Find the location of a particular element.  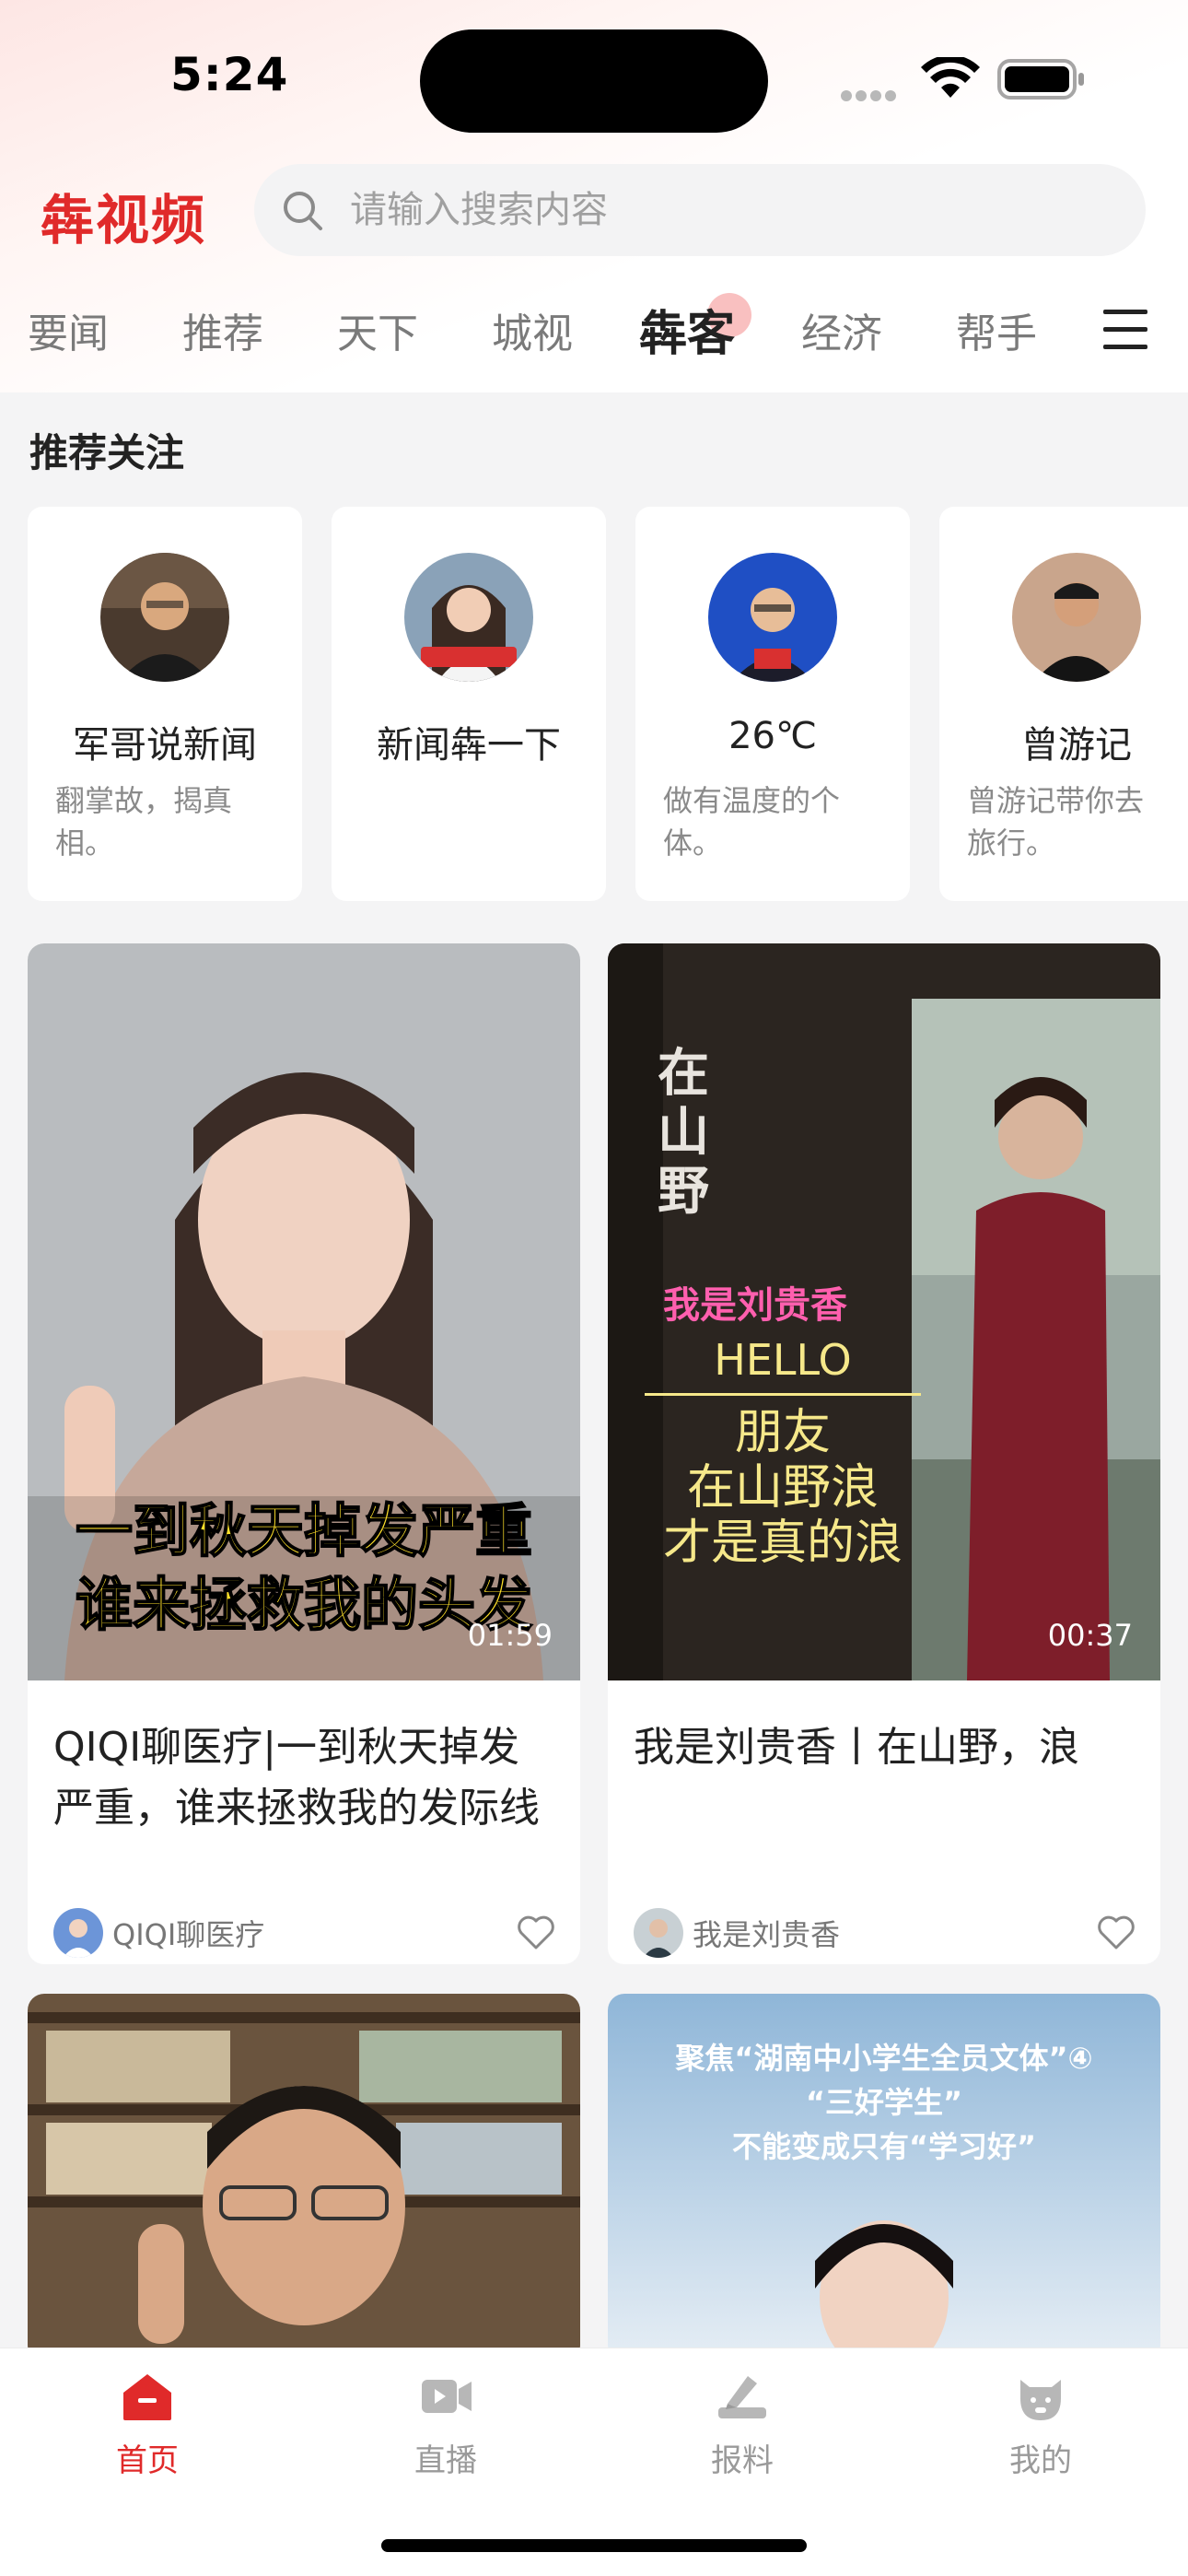

live-video-icon is located at coordinates (447, 2396).